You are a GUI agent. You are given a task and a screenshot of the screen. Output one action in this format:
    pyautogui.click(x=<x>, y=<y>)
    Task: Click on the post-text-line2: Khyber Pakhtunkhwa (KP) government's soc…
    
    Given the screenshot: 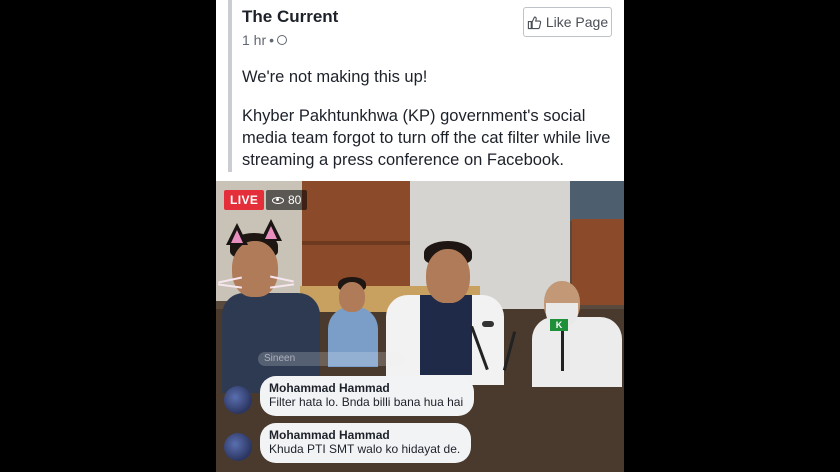 What is the action you would take?
    pyautogui.click(x=426, y=138)
    